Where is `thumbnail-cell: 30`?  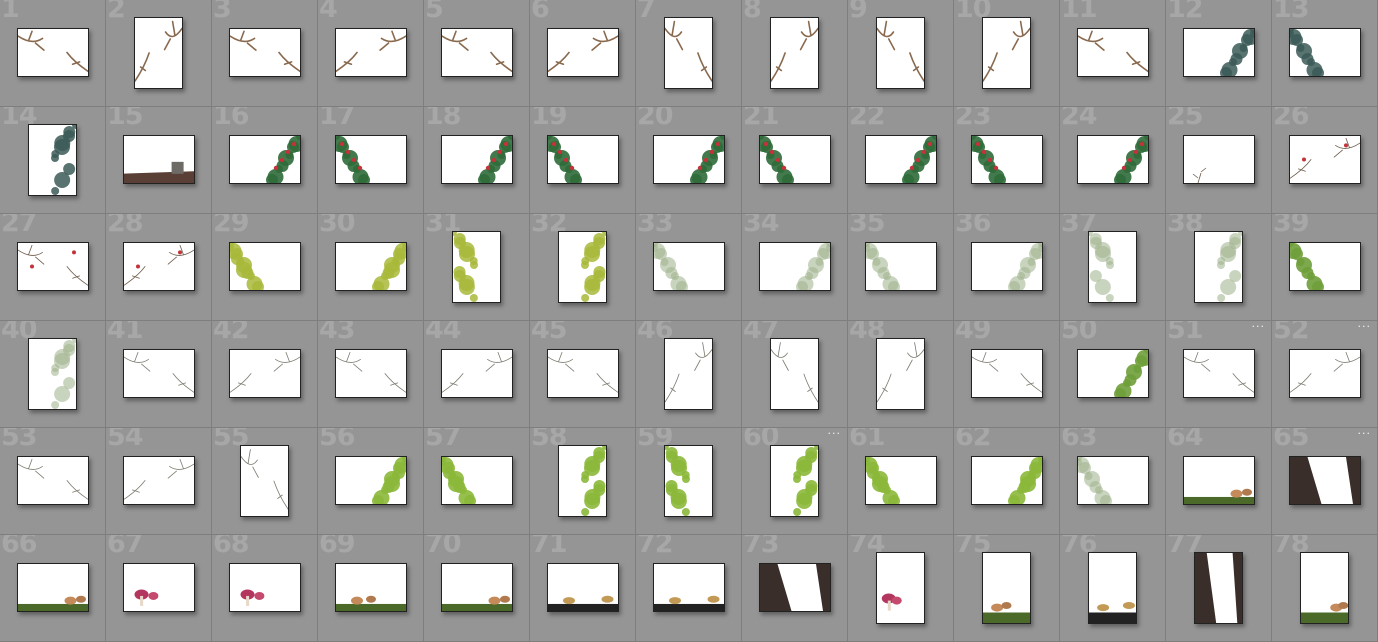
thumbnail-cell: 30 is located at coordinates (371, 267).